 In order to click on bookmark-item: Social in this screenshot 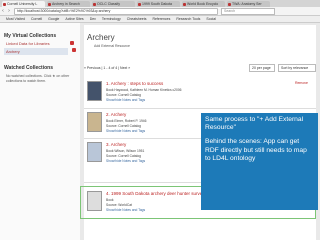, I will do `click(211, 19)`.